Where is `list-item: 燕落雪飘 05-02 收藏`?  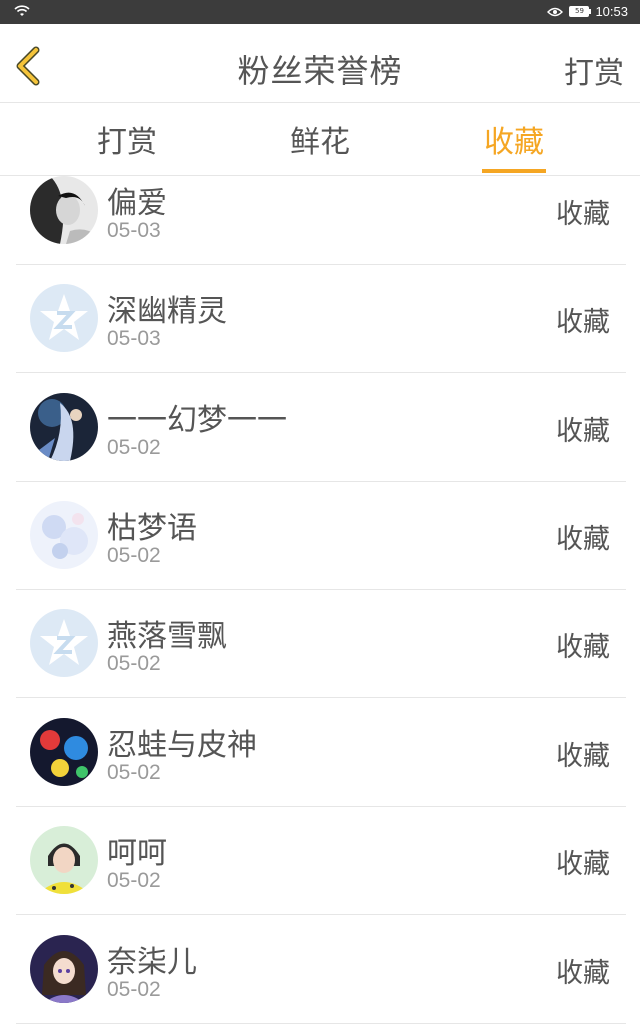 list-item: 燕落雪飘 05-02 收藏 is located at coordinates (321, 643).